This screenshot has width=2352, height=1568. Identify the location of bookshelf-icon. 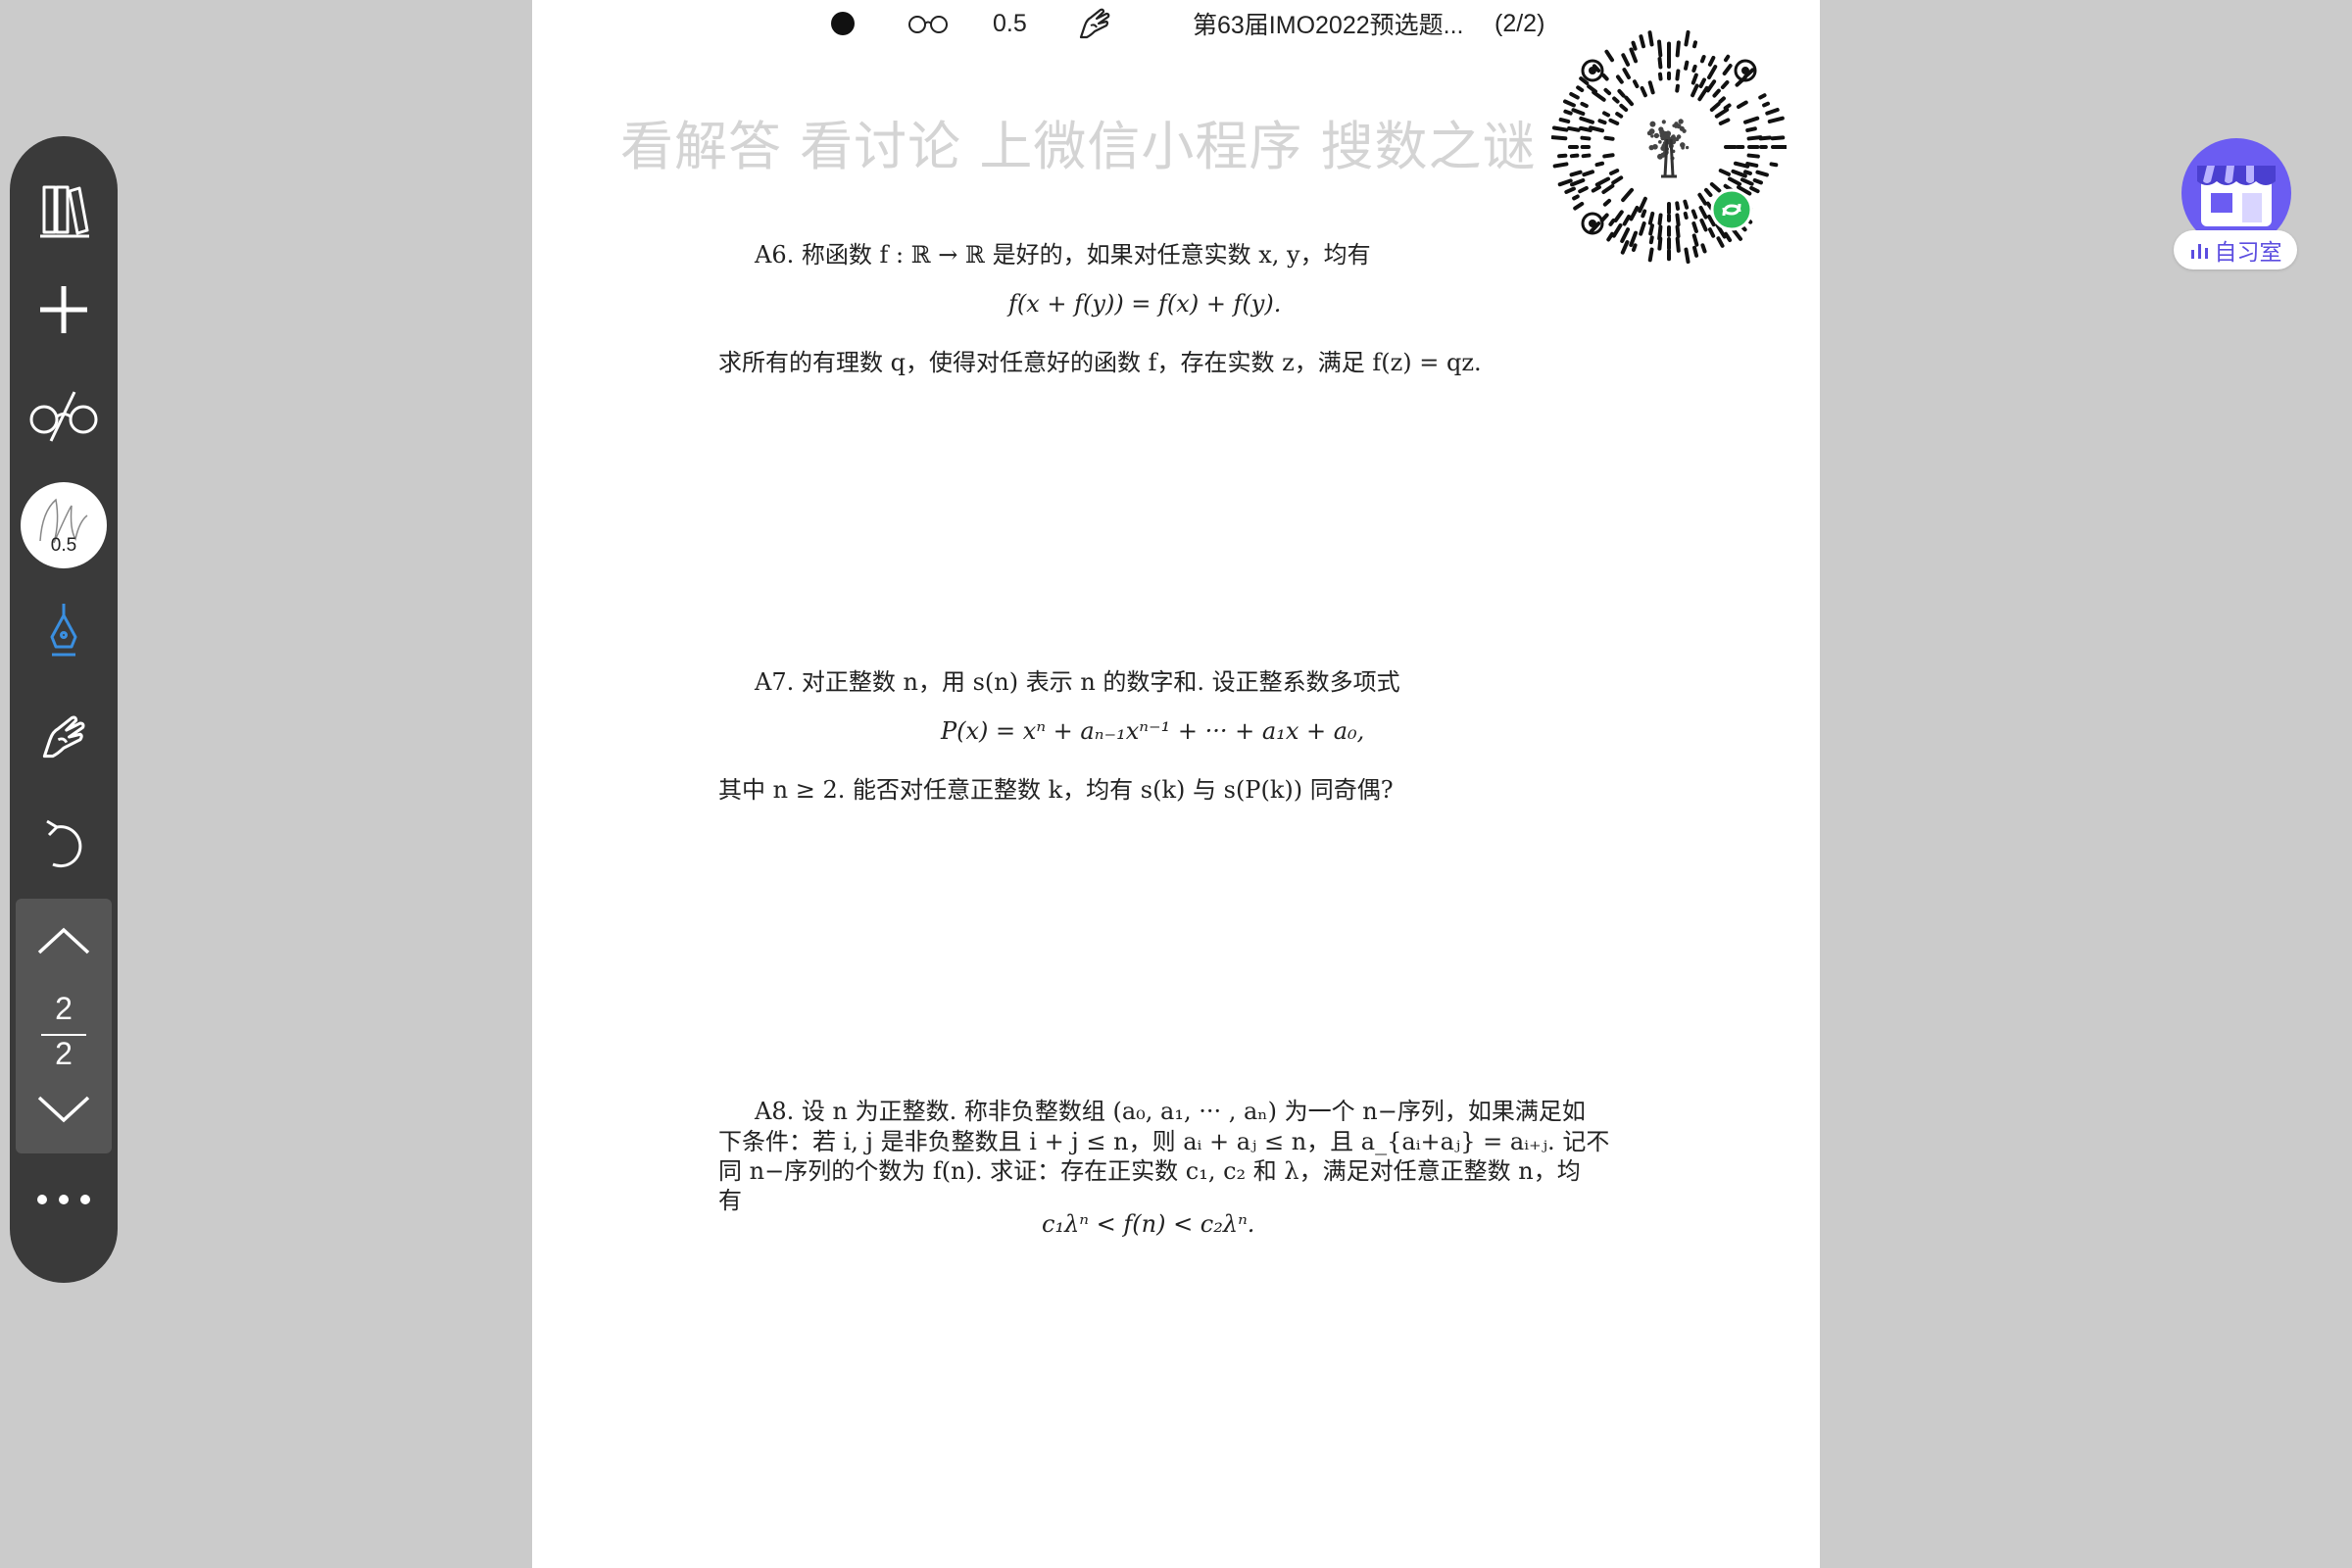
(64, 211).